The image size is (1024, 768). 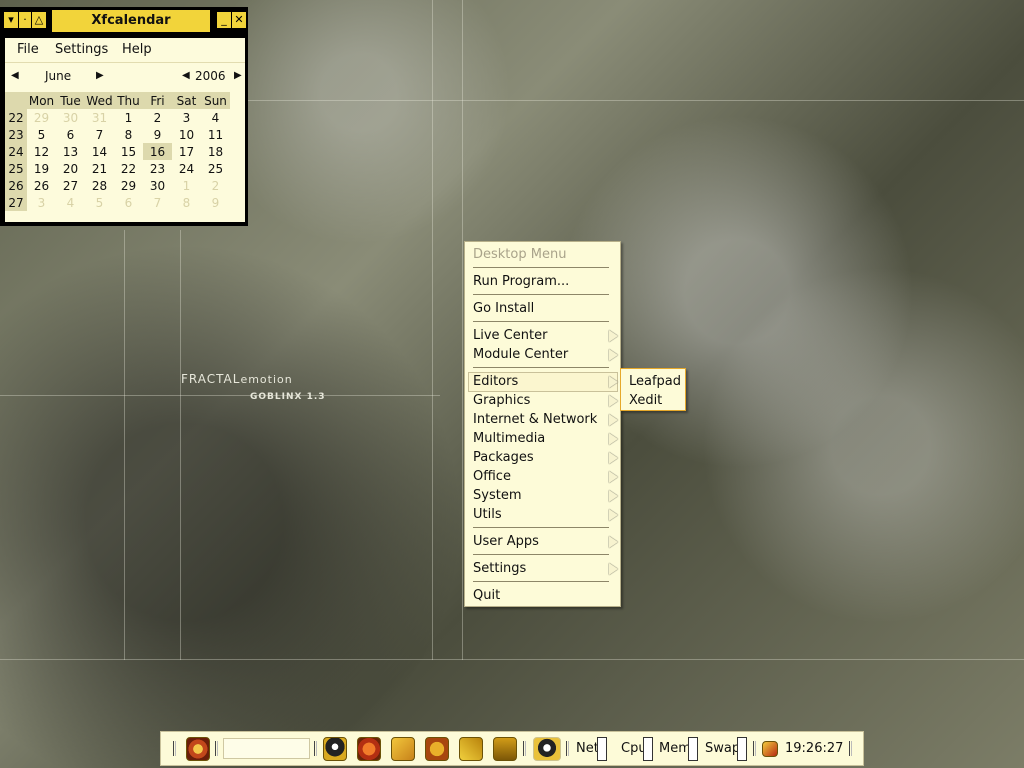 I want to click on calendar-day: 18, so click(x=215, y=151).